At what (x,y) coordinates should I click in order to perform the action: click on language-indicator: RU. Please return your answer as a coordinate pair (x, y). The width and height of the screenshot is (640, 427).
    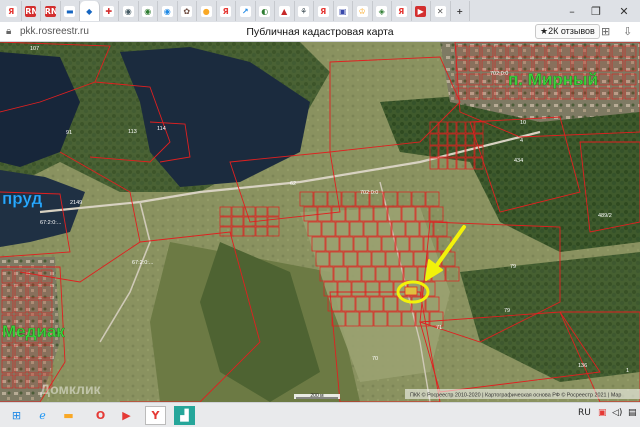
    Looking at the image, I should click on (584, 413).